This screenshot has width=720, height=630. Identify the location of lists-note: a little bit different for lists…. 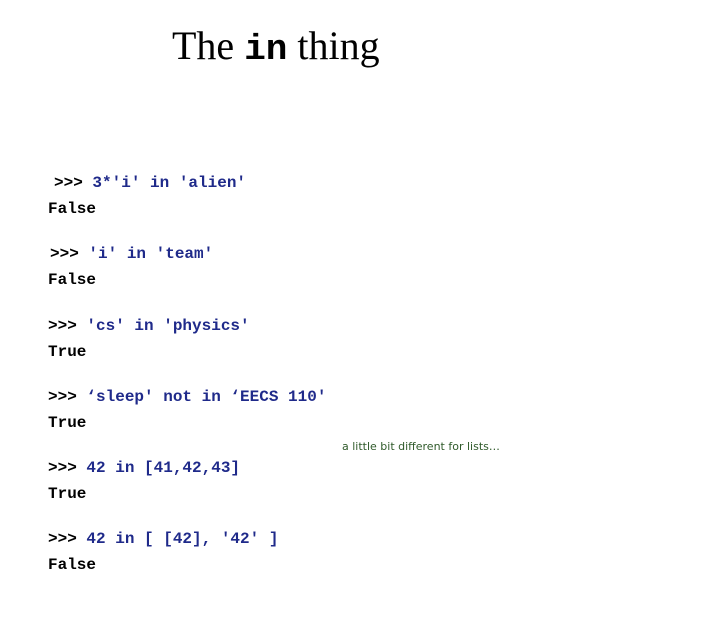
(421, 446).